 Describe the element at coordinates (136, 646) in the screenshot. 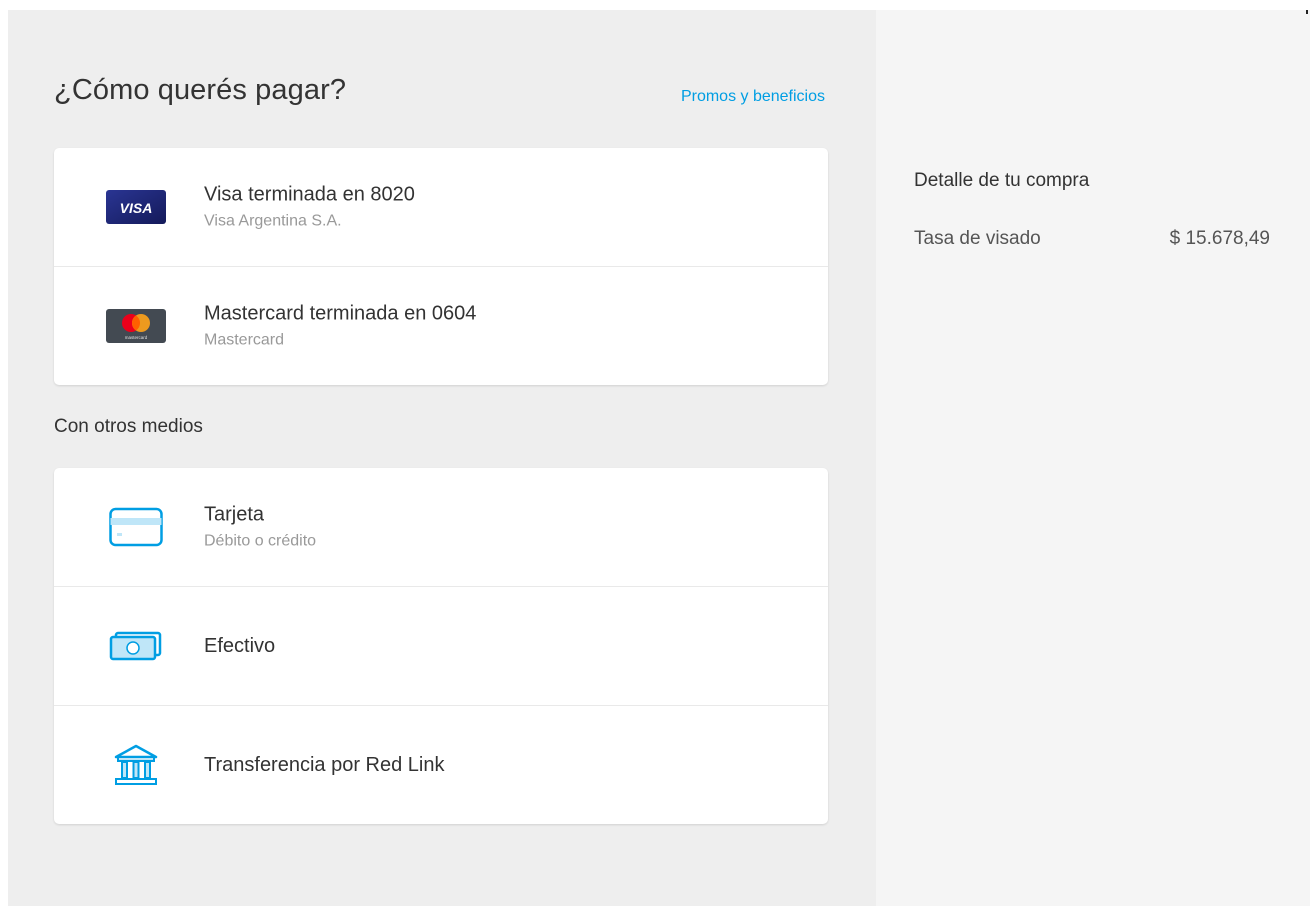

I see `cash-icon` at that location.